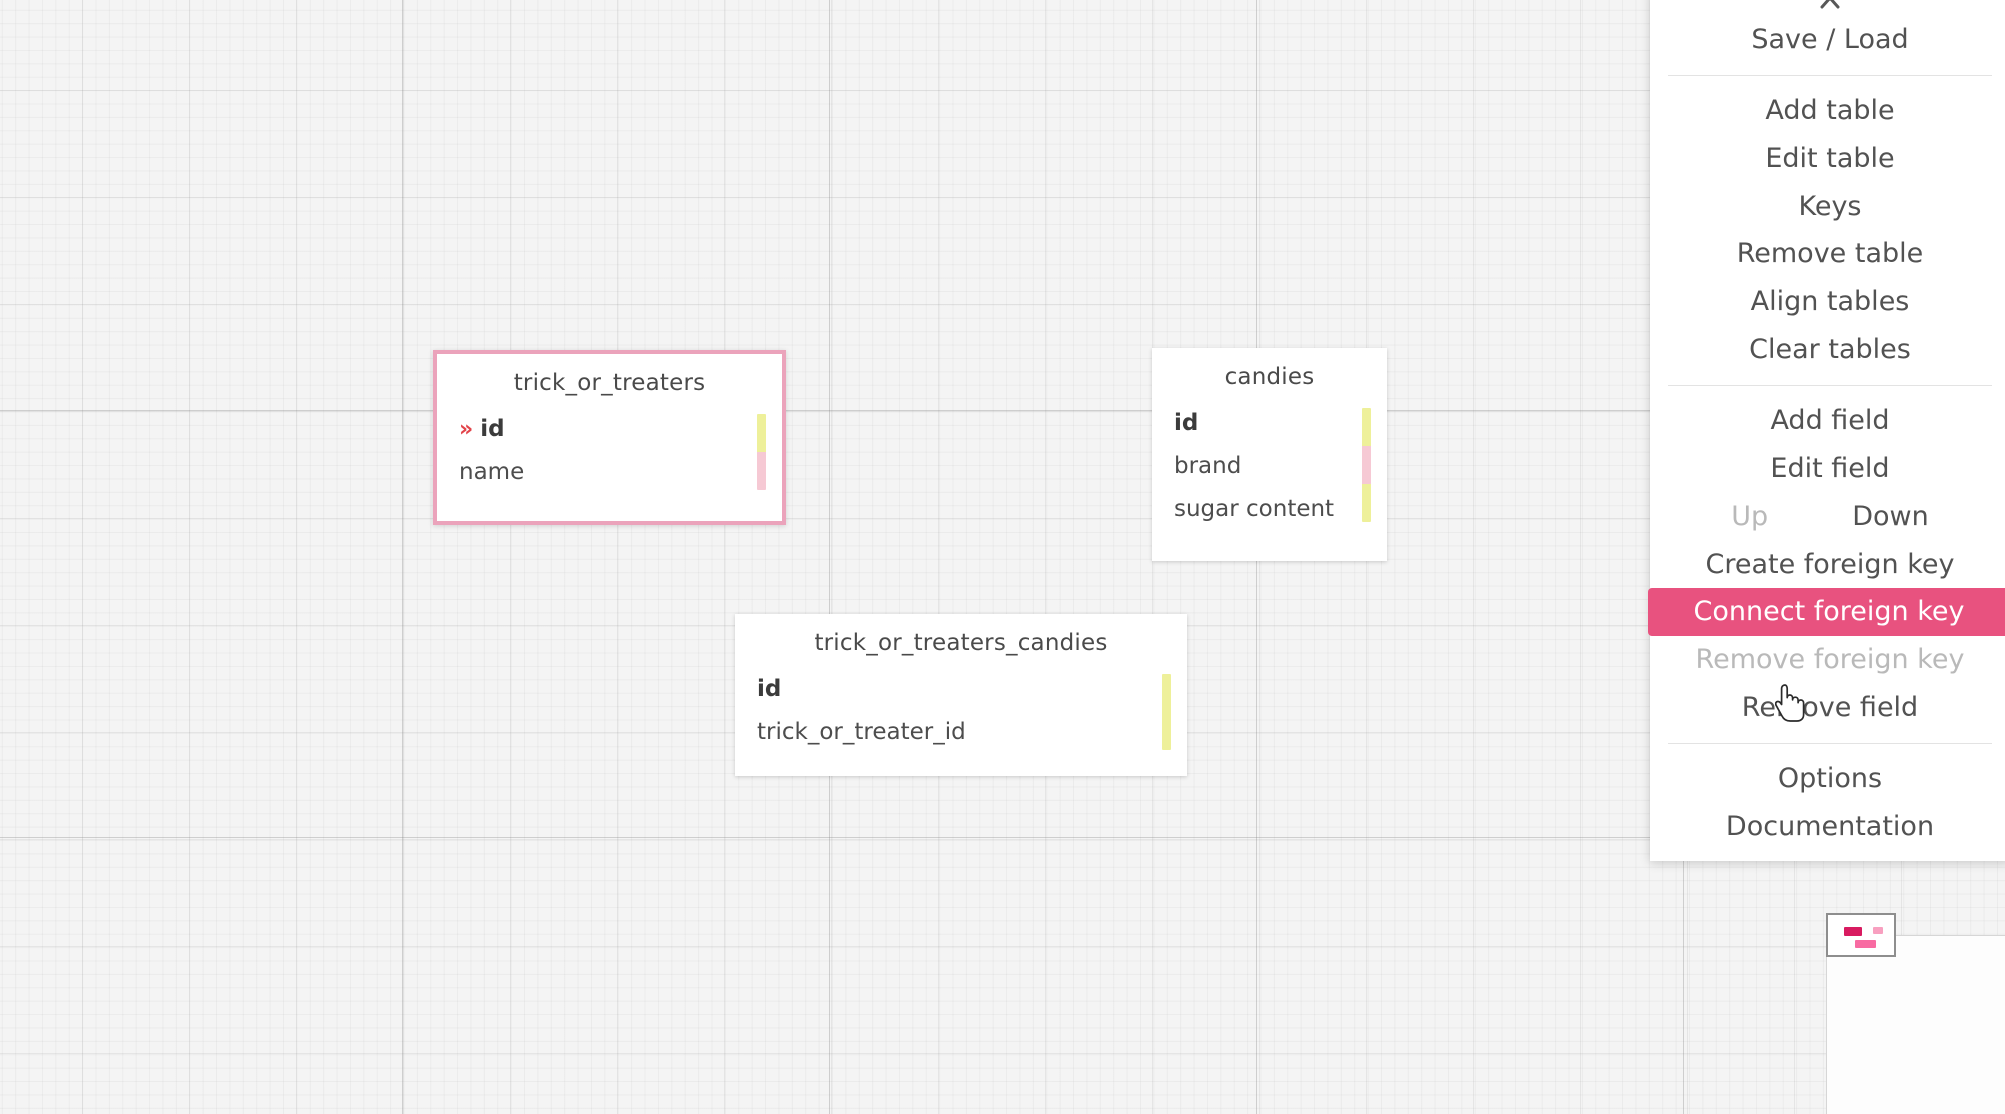 This screenshot has width=2005, height=1114. What do you see at coordinates (1827, 350) in the screenshot?
I see `menu-item-clear-tables: Clear tables` at bounding box center [1827, 350].